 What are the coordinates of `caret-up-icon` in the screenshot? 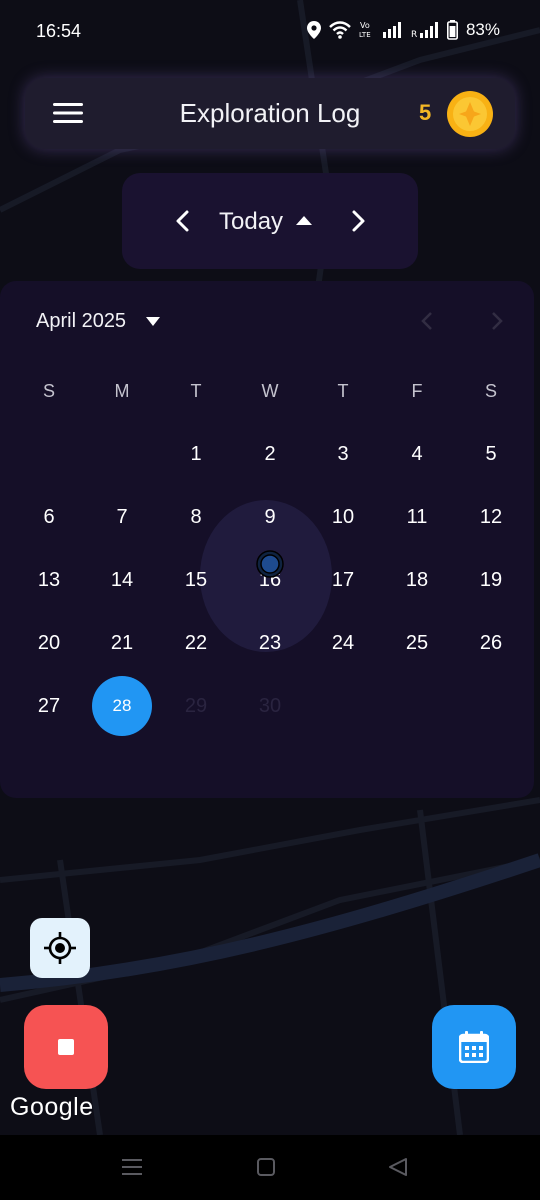 It's located at (304, 220).